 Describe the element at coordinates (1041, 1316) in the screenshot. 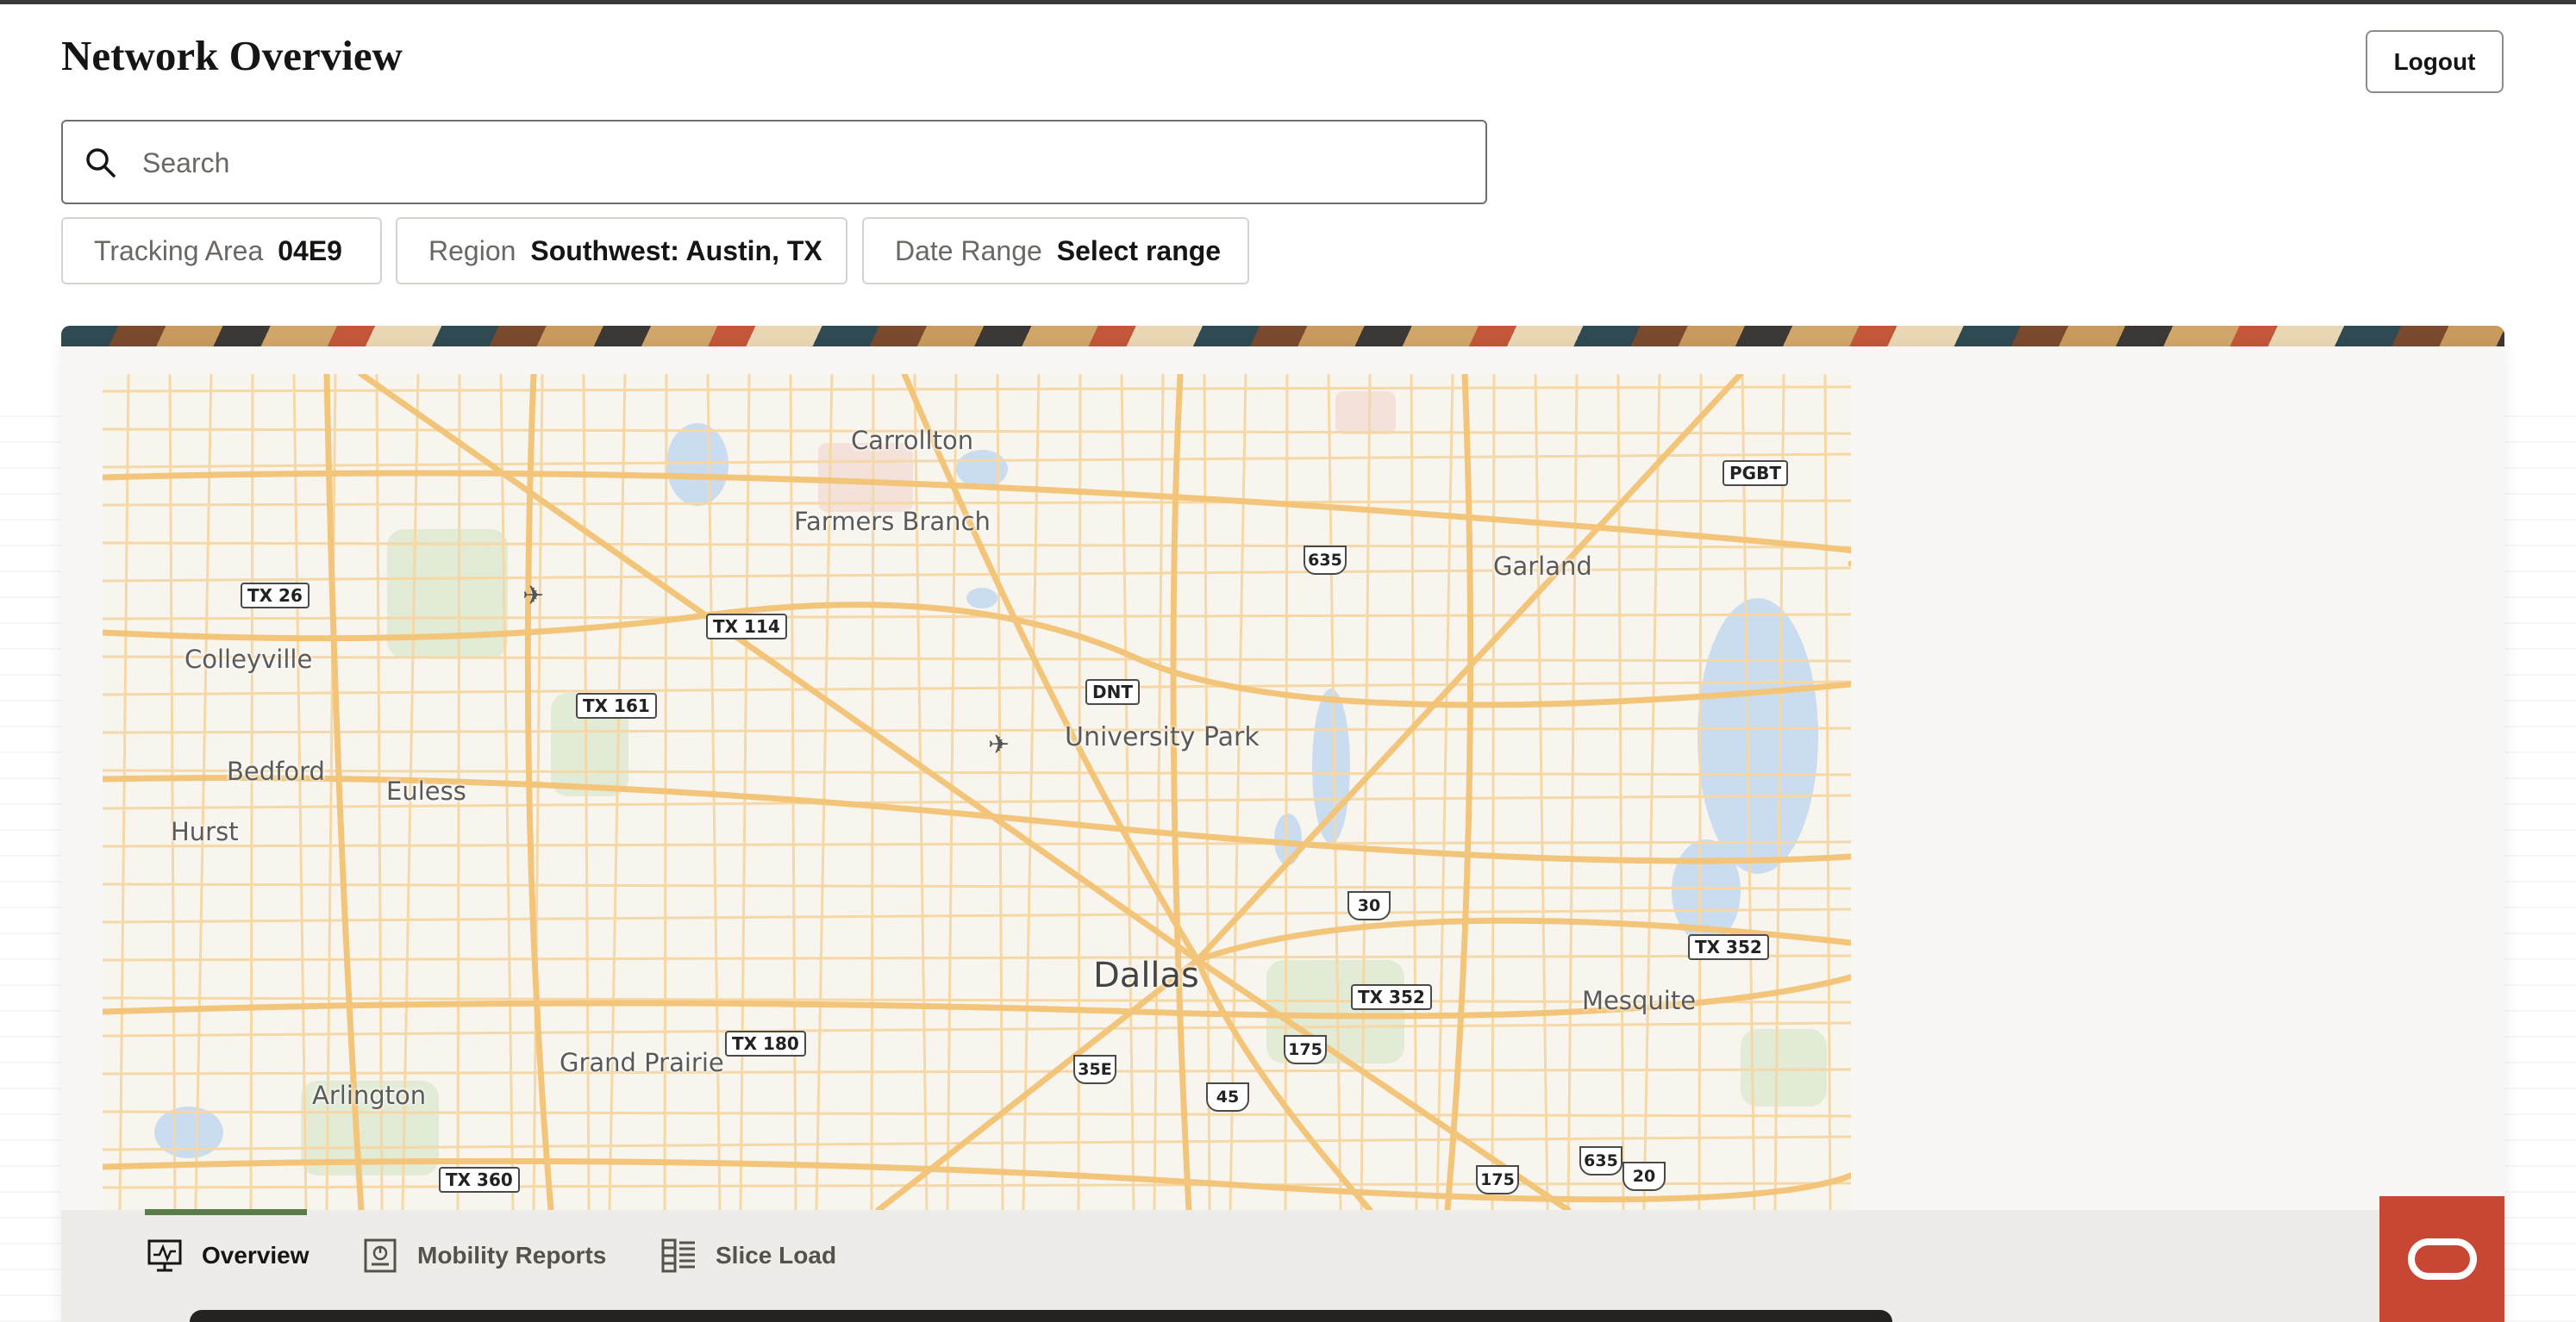

I see `horizontal-scrollbar` at that location.